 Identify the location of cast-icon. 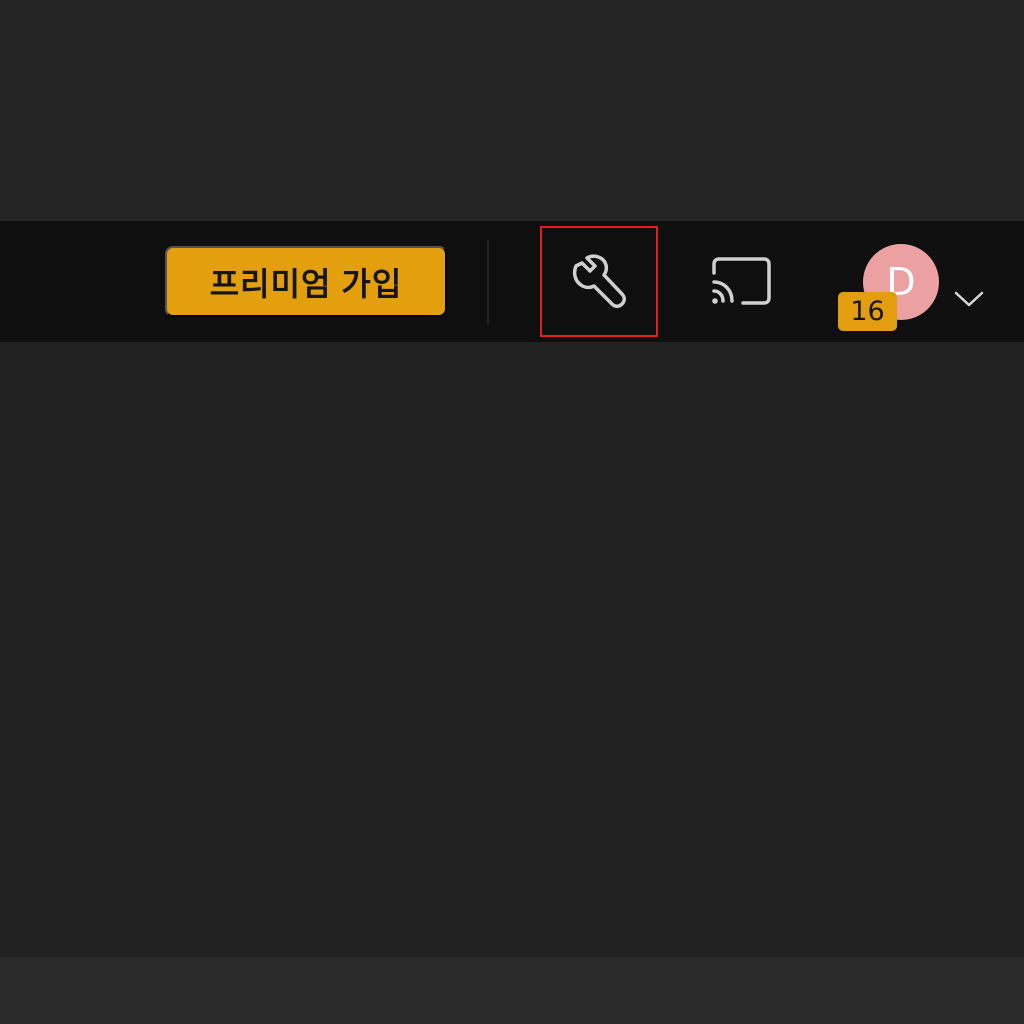
(741, 281).